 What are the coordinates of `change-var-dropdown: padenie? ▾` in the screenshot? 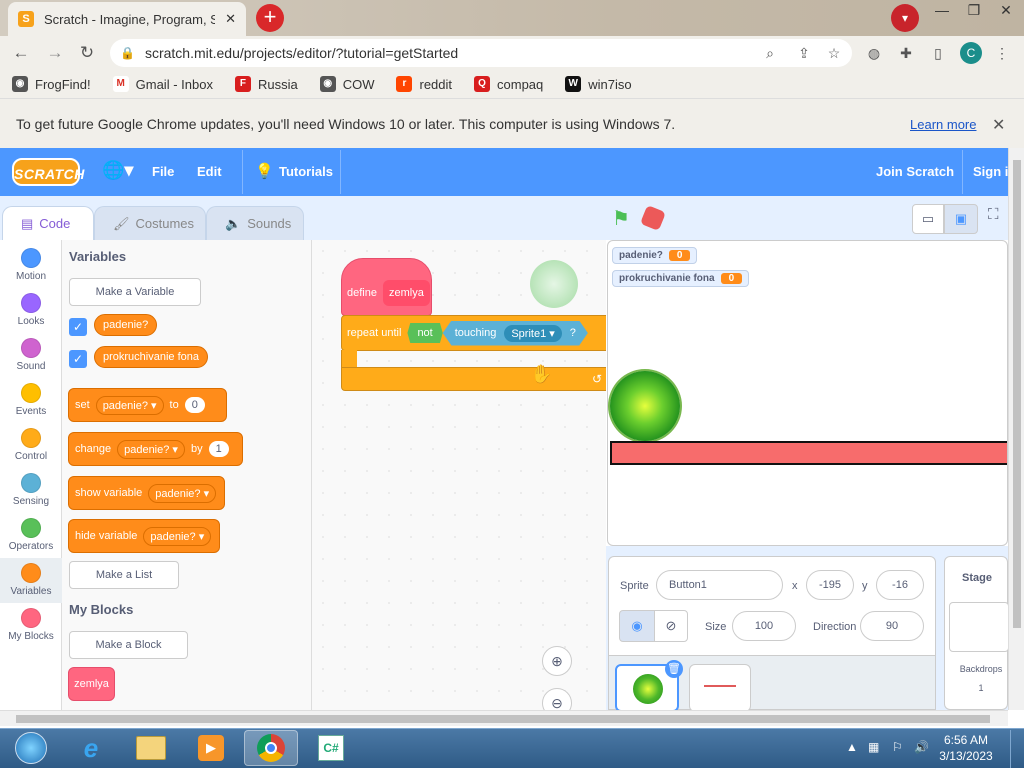 It's located at (151, 449).